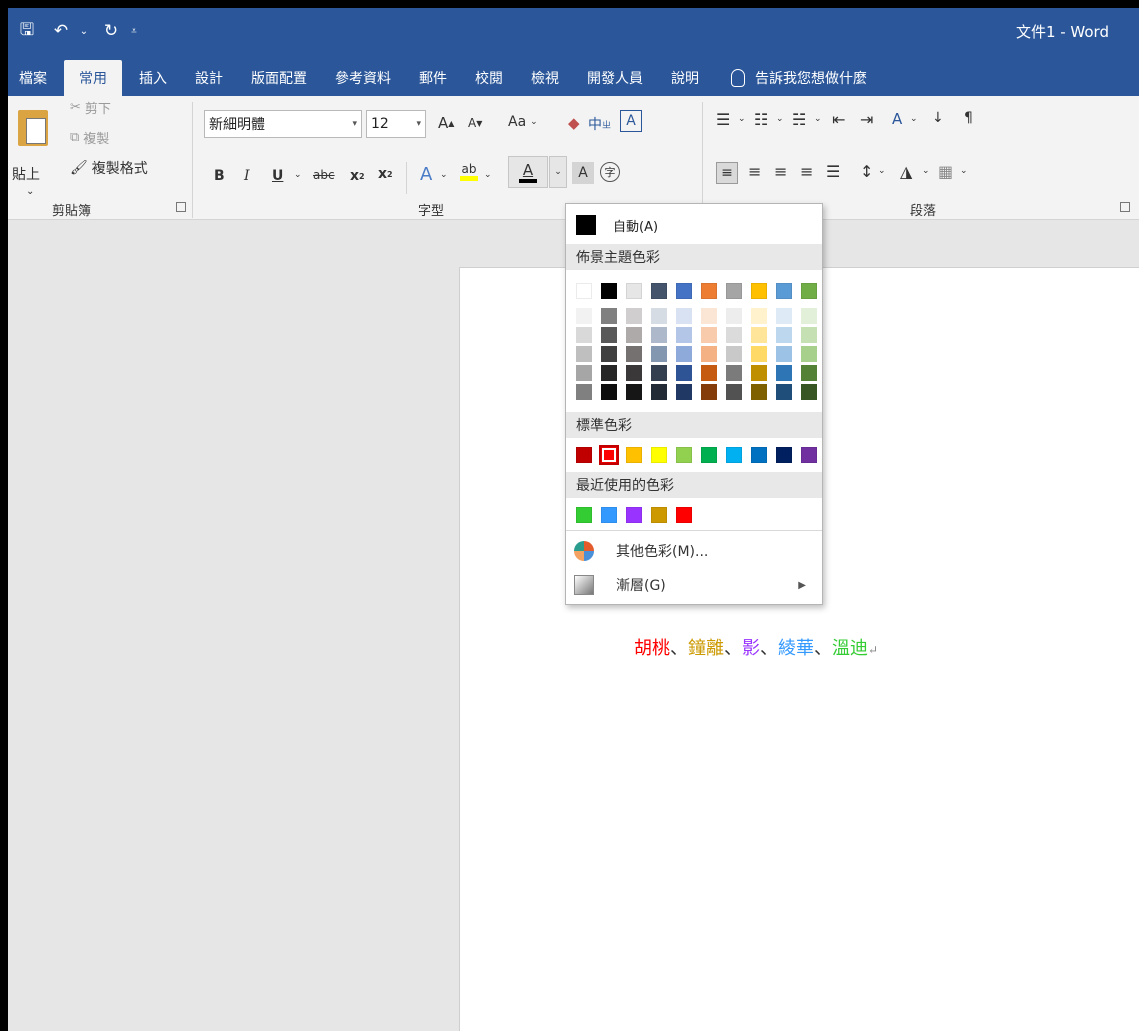 This screenshot has width=1139, height=1031. Describe the element at coordinates (89, 137) in the screenshot. I see `copy-button: ⧉ 複製` at that location.